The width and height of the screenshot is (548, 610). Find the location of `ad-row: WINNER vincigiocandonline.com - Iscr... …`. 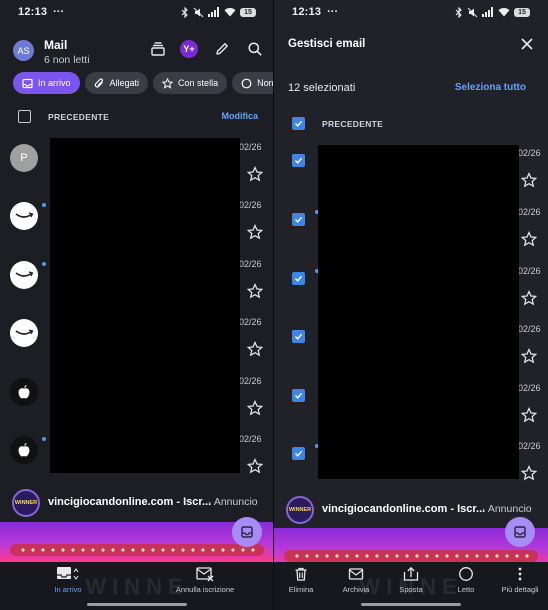

ad-row: WINNER vincigiocandonline.com - Iscr... … is located at coordinates (137, 503).